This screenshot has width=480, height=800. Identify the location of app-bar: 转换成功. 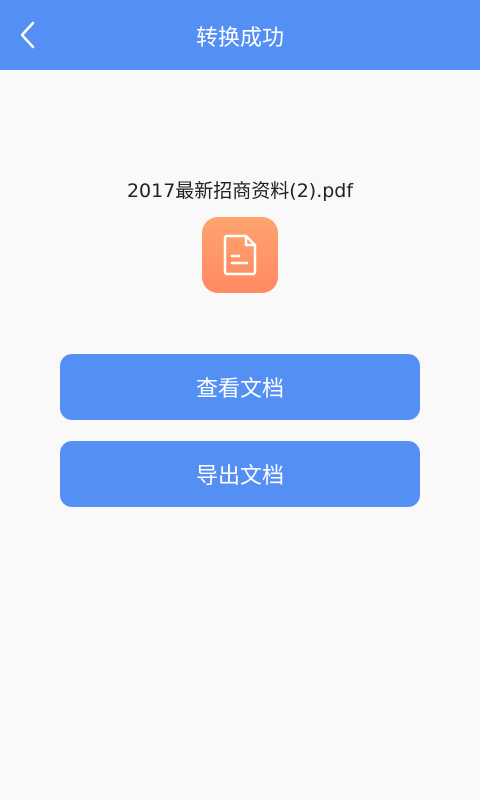
(240, 35).